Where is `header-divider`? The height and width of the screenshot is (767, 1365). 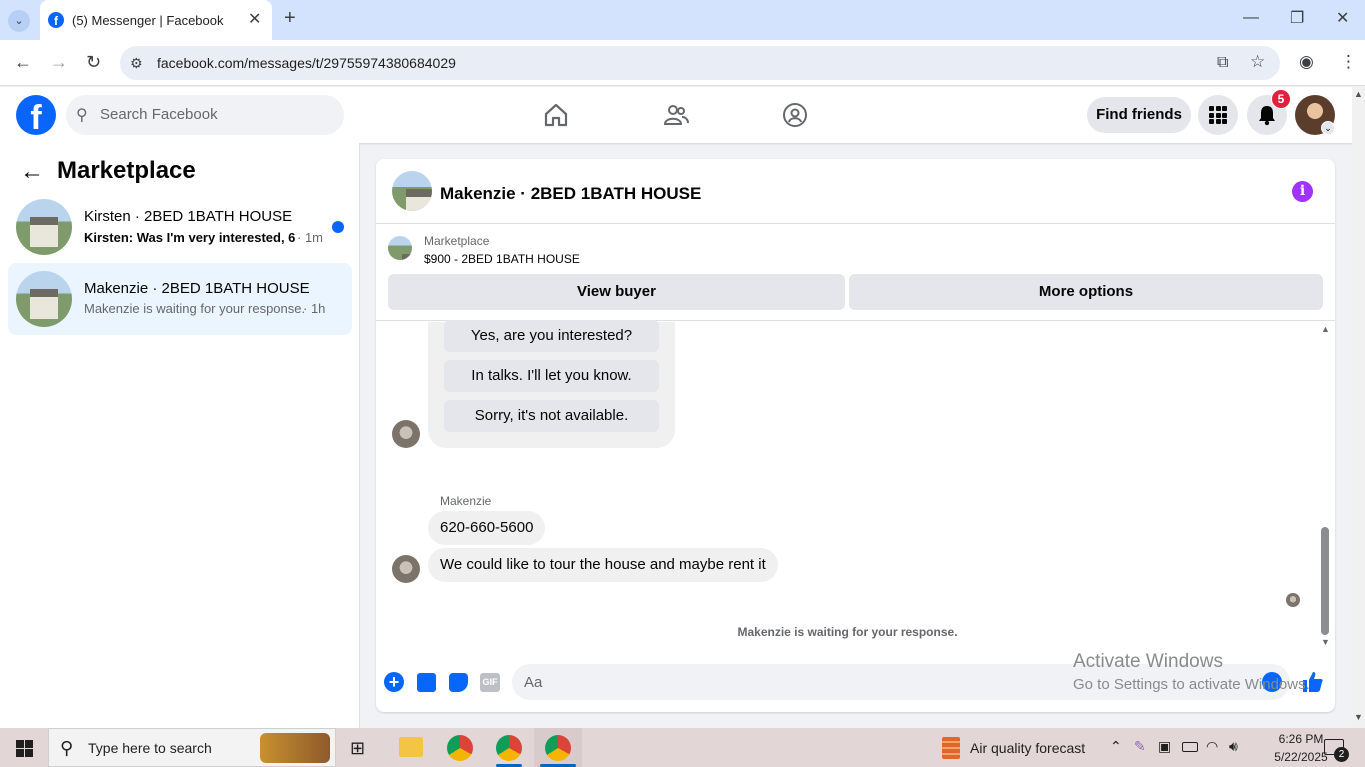 header-divider is located at coordinates (855, 223).